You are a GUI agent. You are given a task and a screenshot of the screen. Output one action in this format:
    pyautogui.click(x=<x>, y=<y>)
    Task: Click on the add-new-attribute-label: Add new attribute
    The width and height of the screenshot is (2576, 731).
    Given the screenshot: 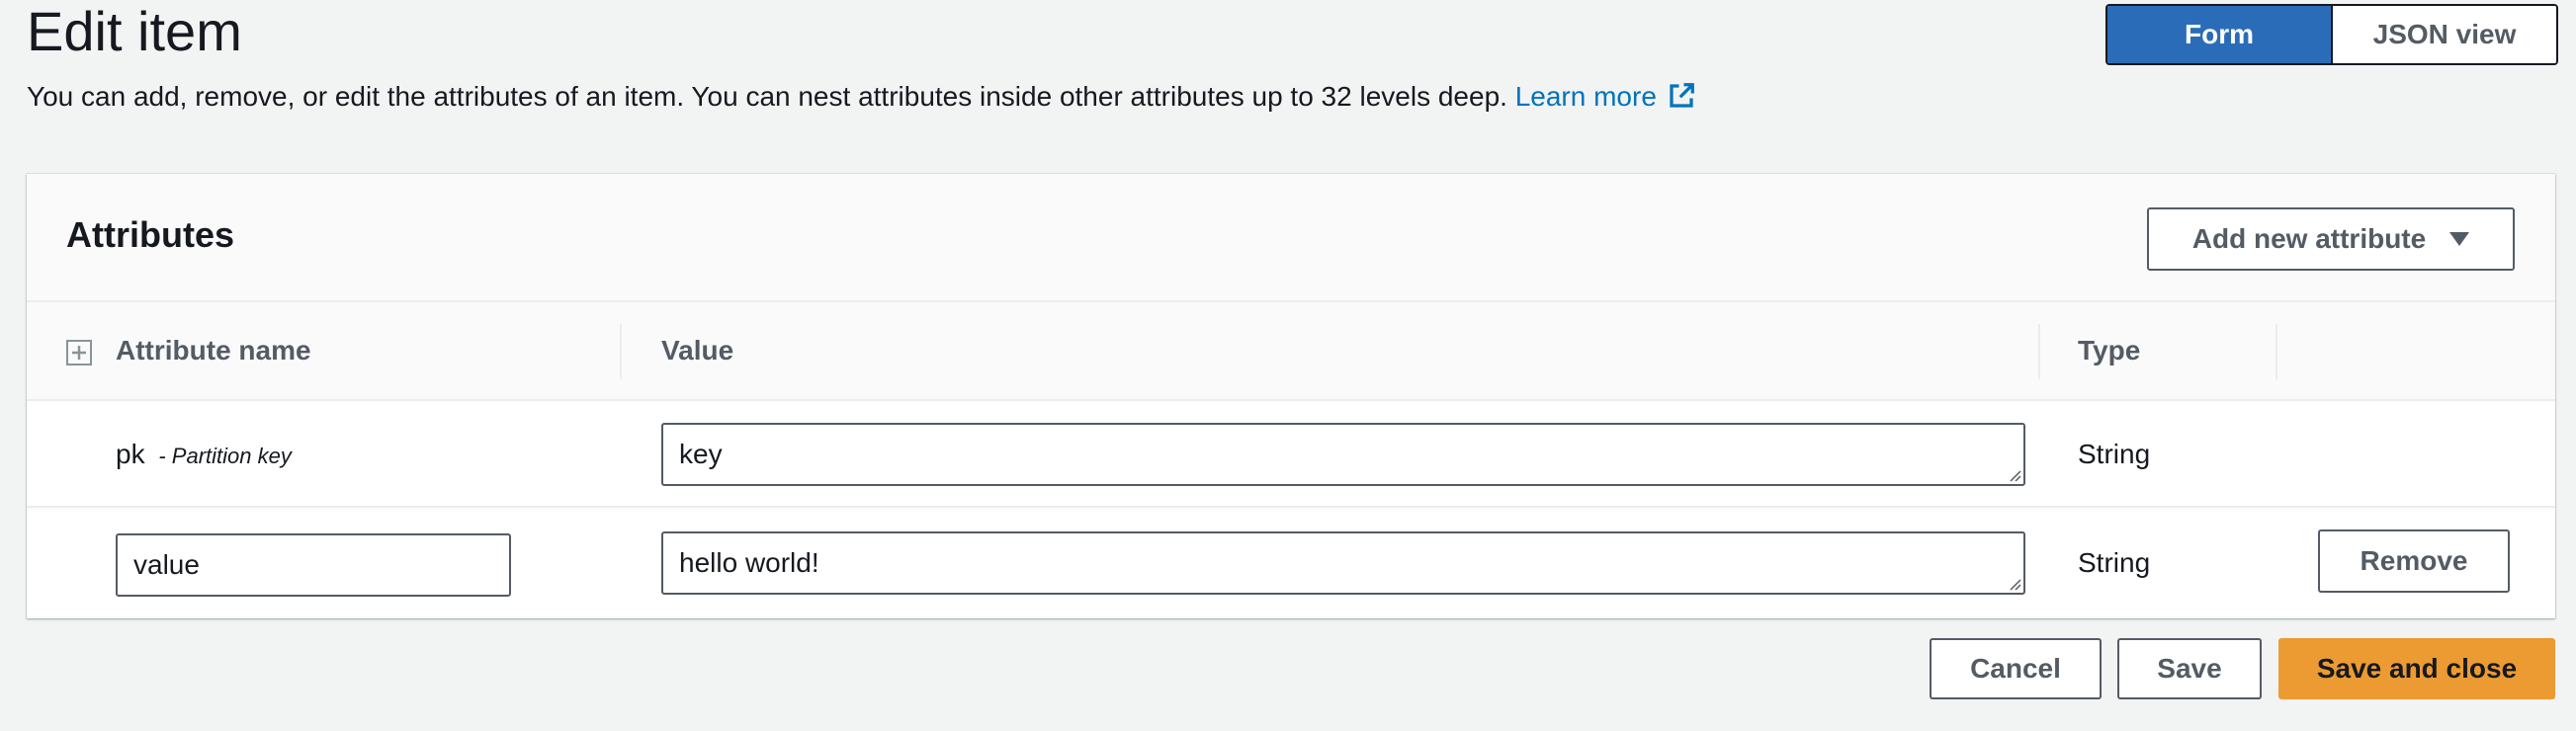 What is the action you would take?
    pyautogui.click(x=2309, y=238)
    